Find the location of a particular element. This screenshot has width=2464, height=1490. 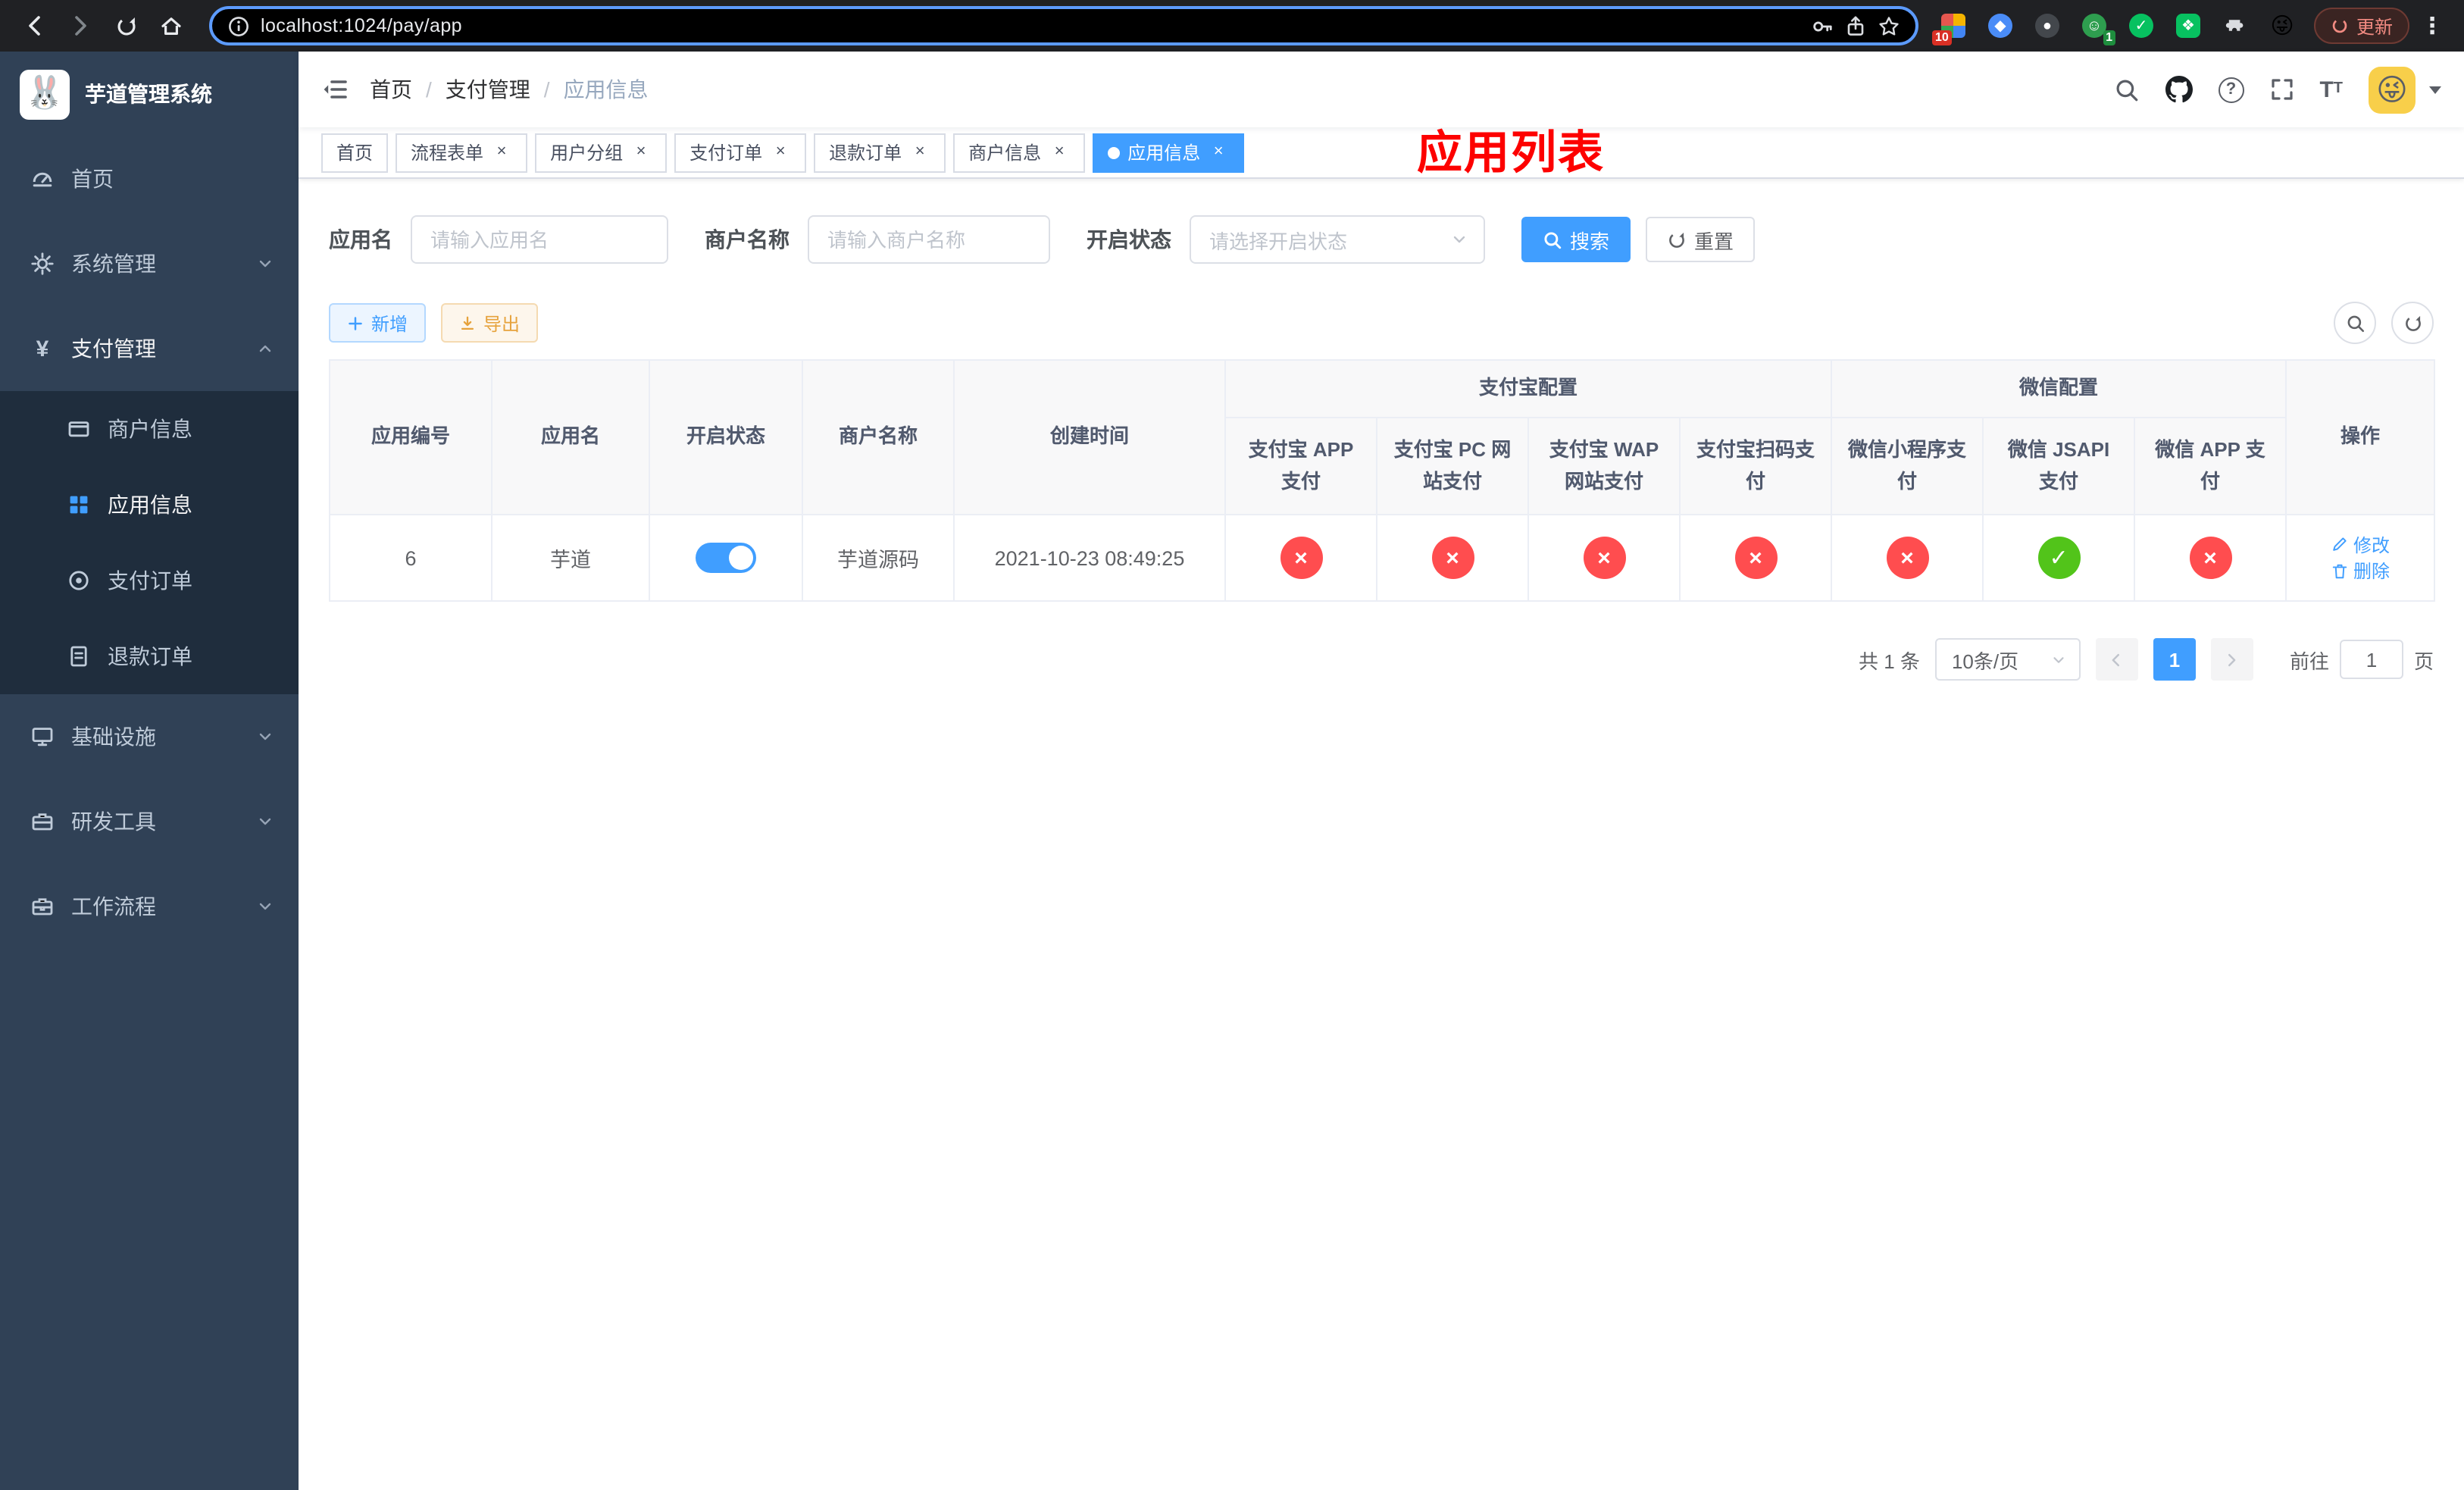

address-bar: localhost:1024/pay/app is located at coordinates (1063, 26).